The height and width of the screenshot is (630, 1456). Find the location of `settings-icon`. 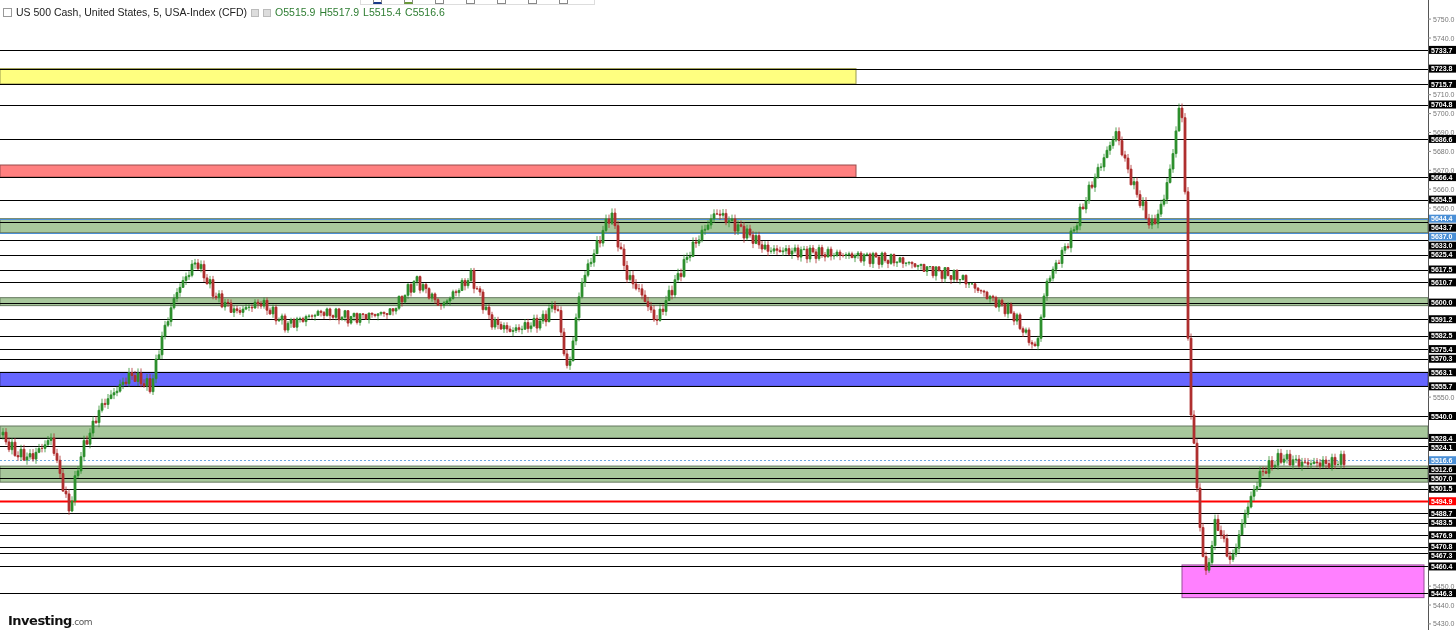

settings-icon is located at coordinates (255, 12).